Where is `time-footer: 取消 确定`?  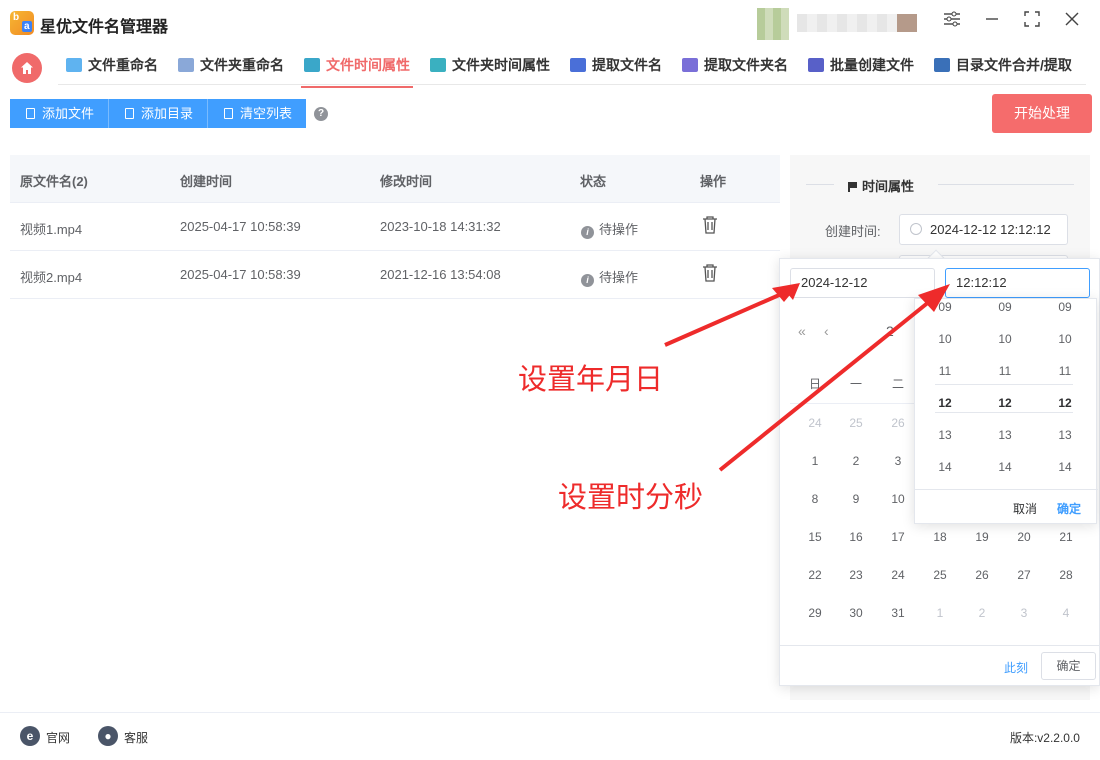 time-footer: 取消 确定 is located at coordinates (1006, 507).